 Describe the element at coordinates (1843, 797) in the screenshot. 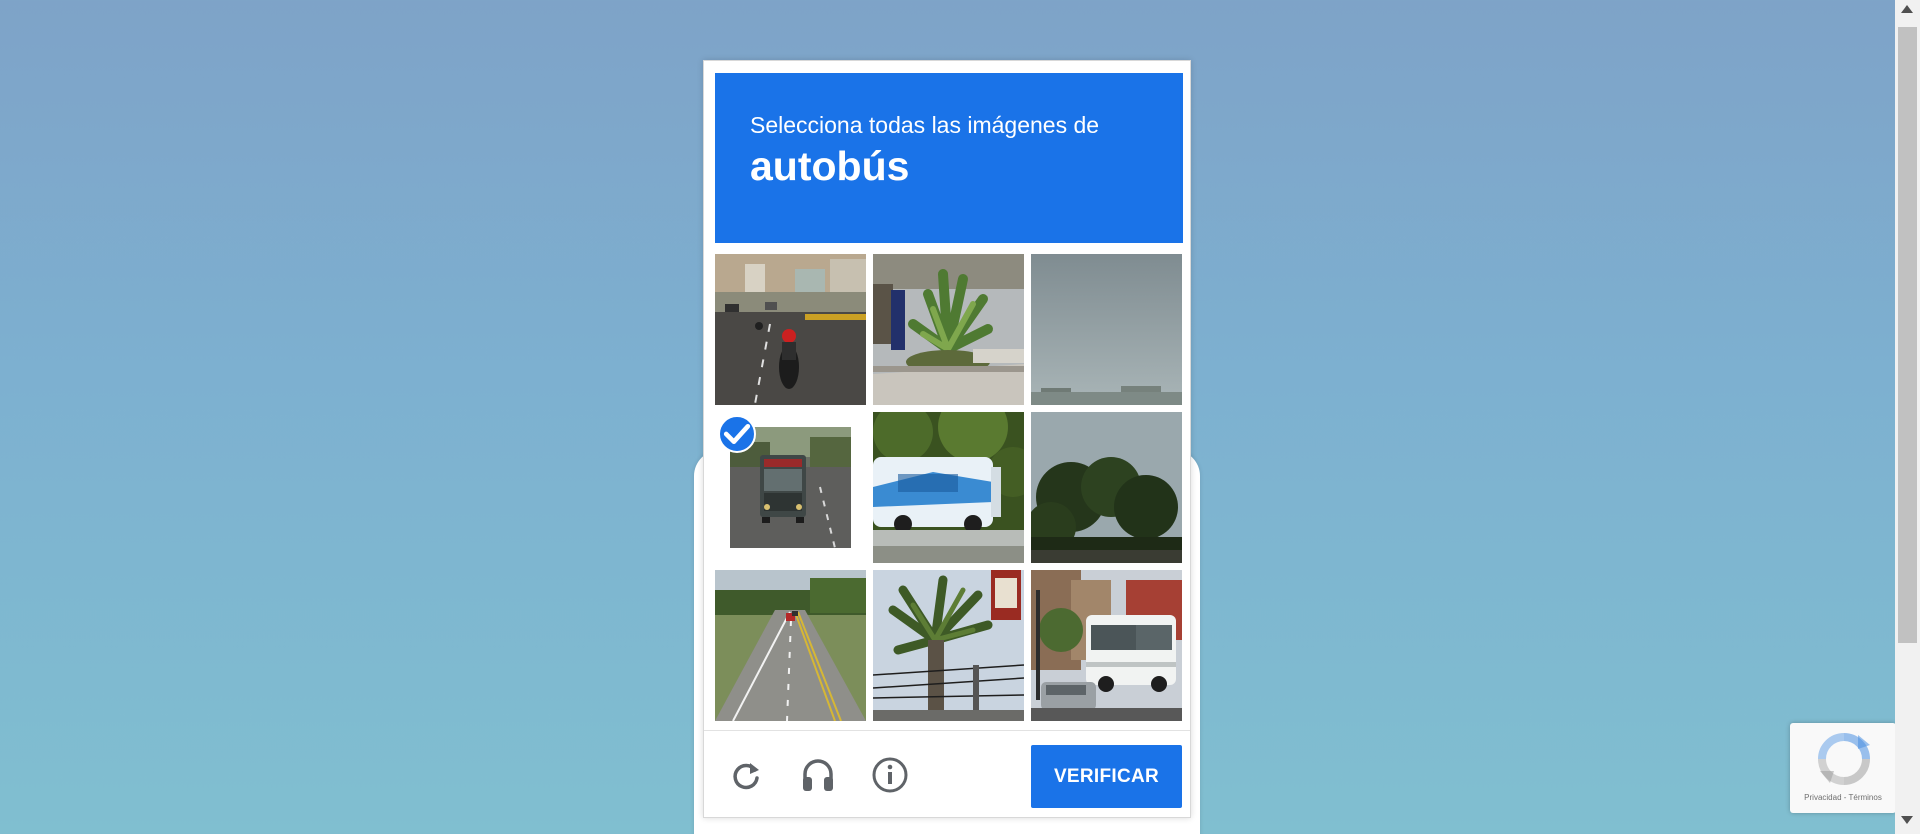

I see `privacy-terms-links: Privacidad - Términos` at that location.